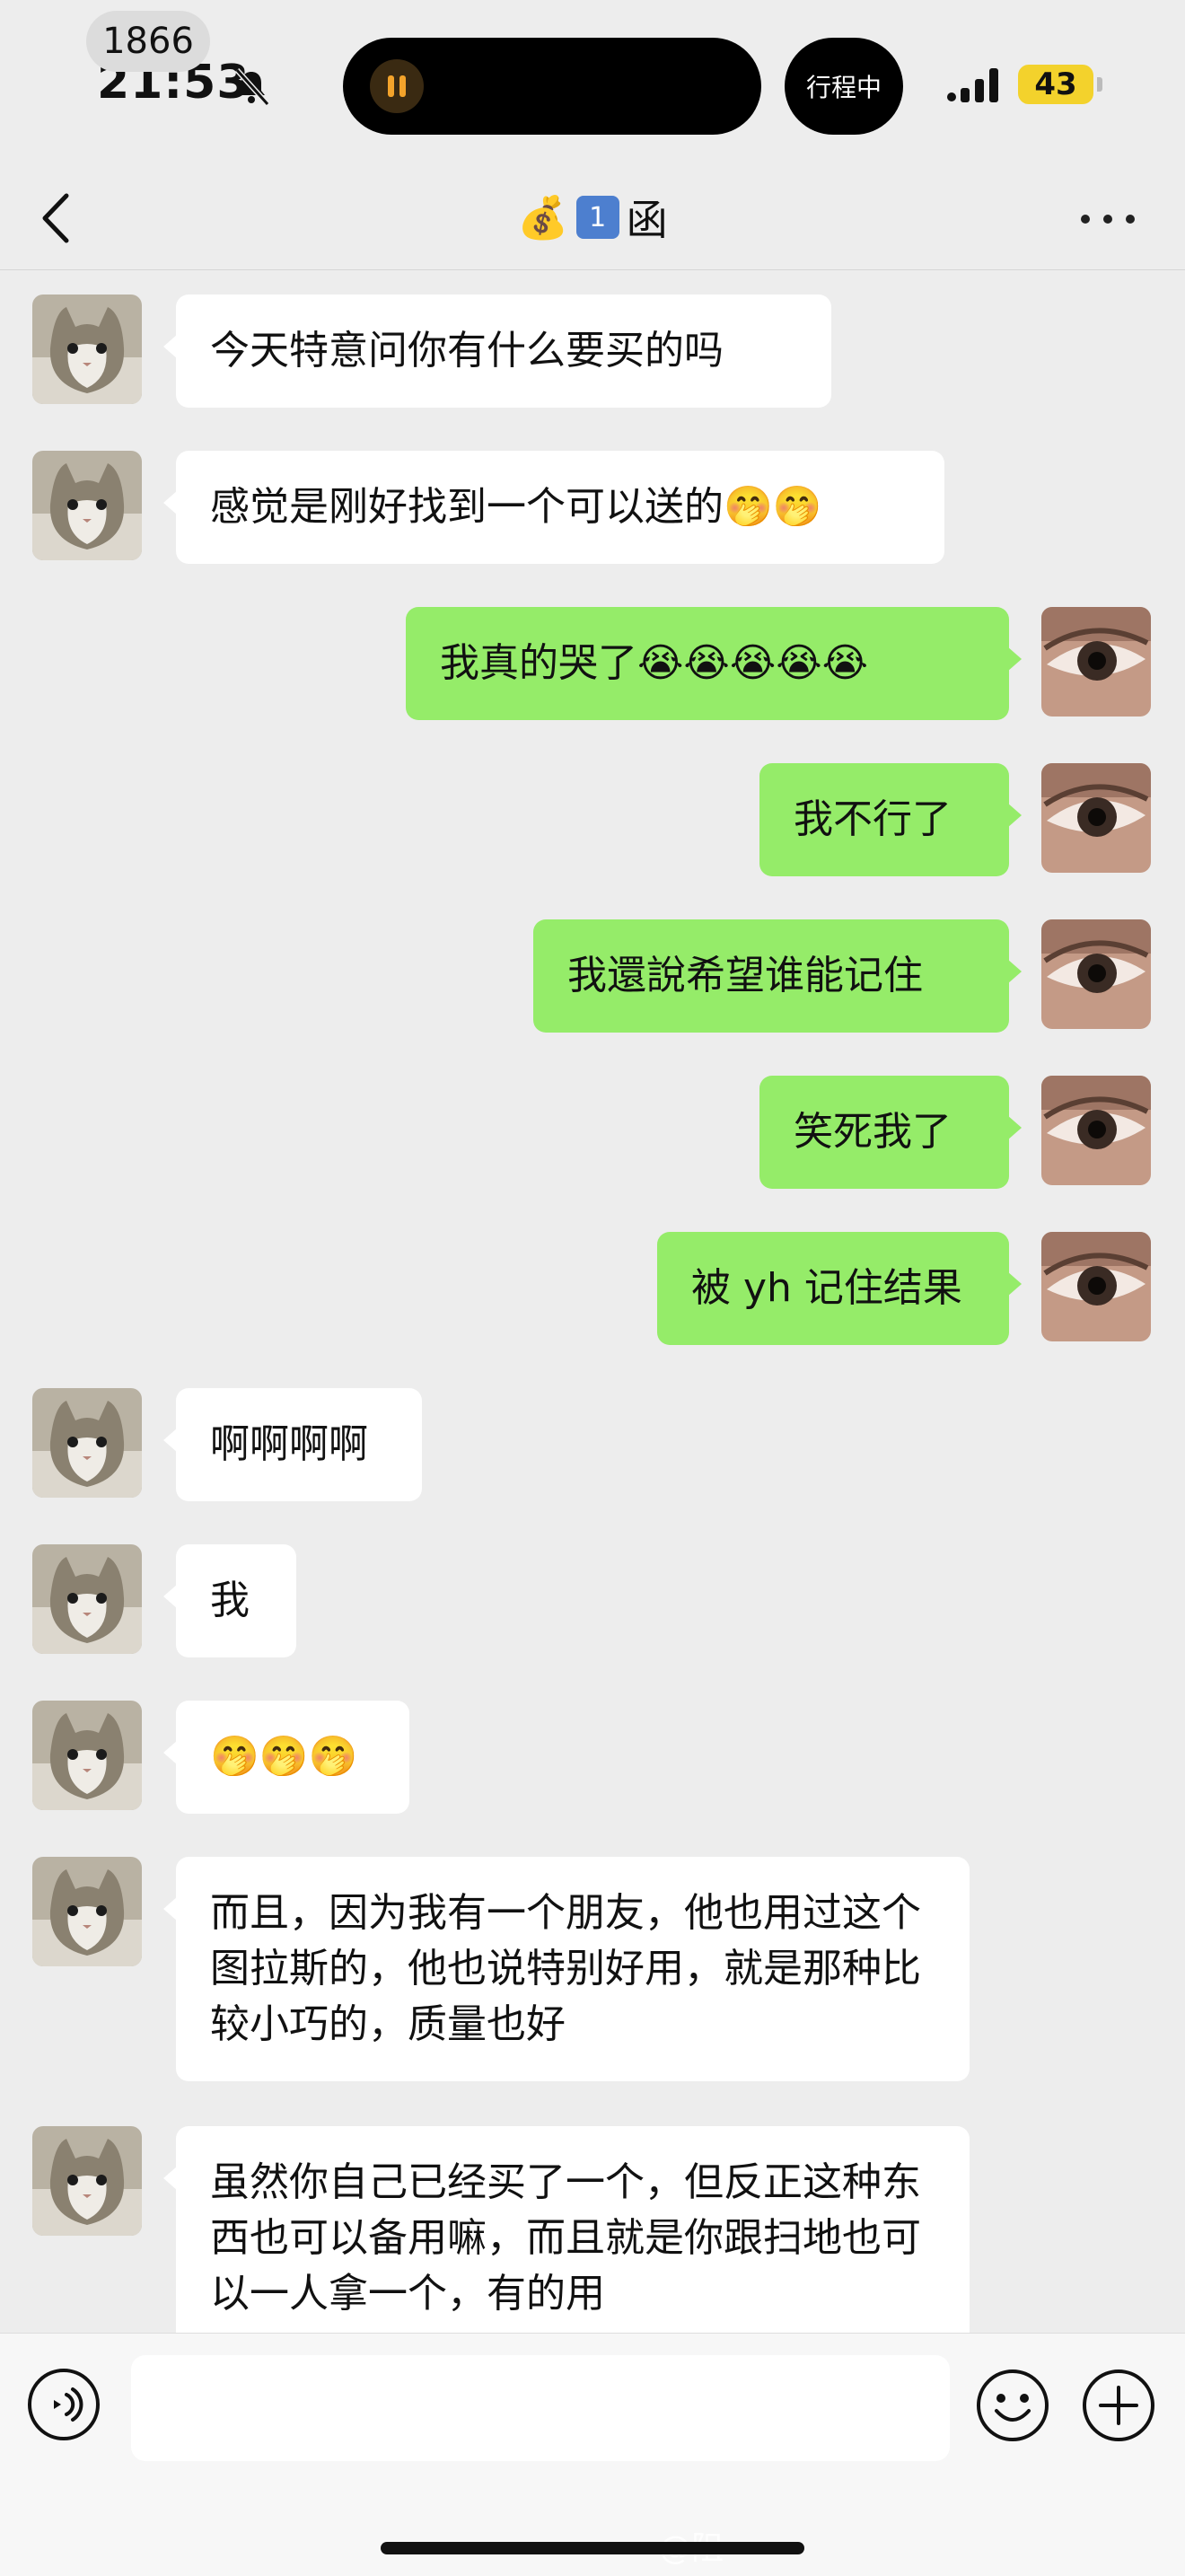 This screenshot has height=2576, width=1185. I want to click on plus-icon, so click(1118, 2405).